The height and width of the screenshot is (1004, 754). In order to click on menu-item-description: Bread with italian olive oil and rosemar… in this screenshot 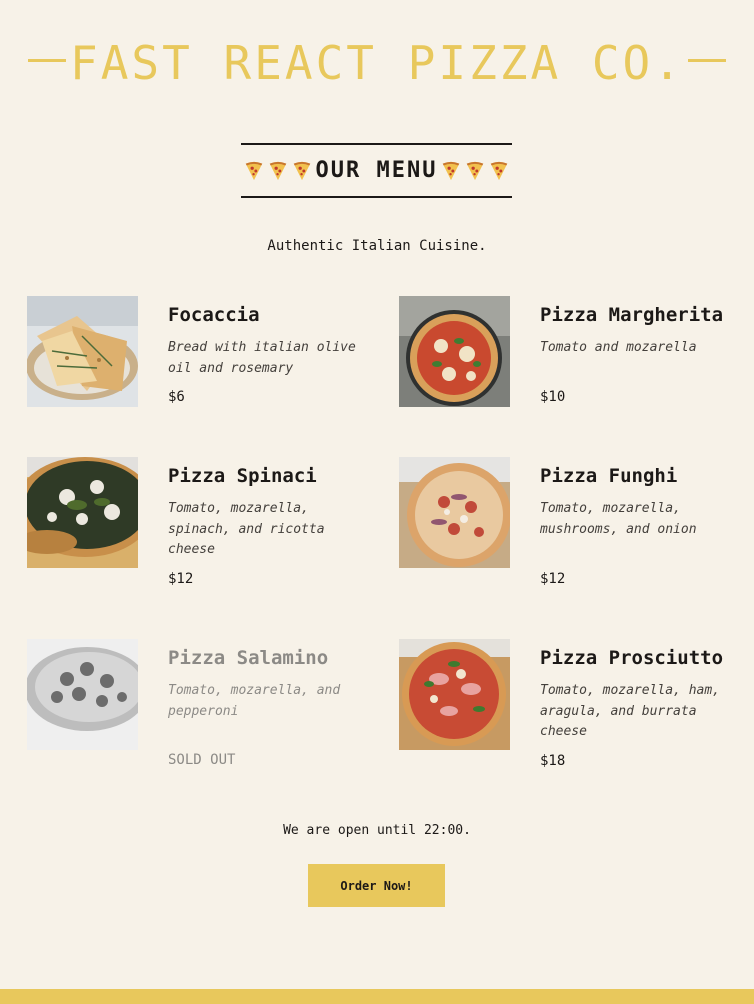, I will do `click(262, 358)`.